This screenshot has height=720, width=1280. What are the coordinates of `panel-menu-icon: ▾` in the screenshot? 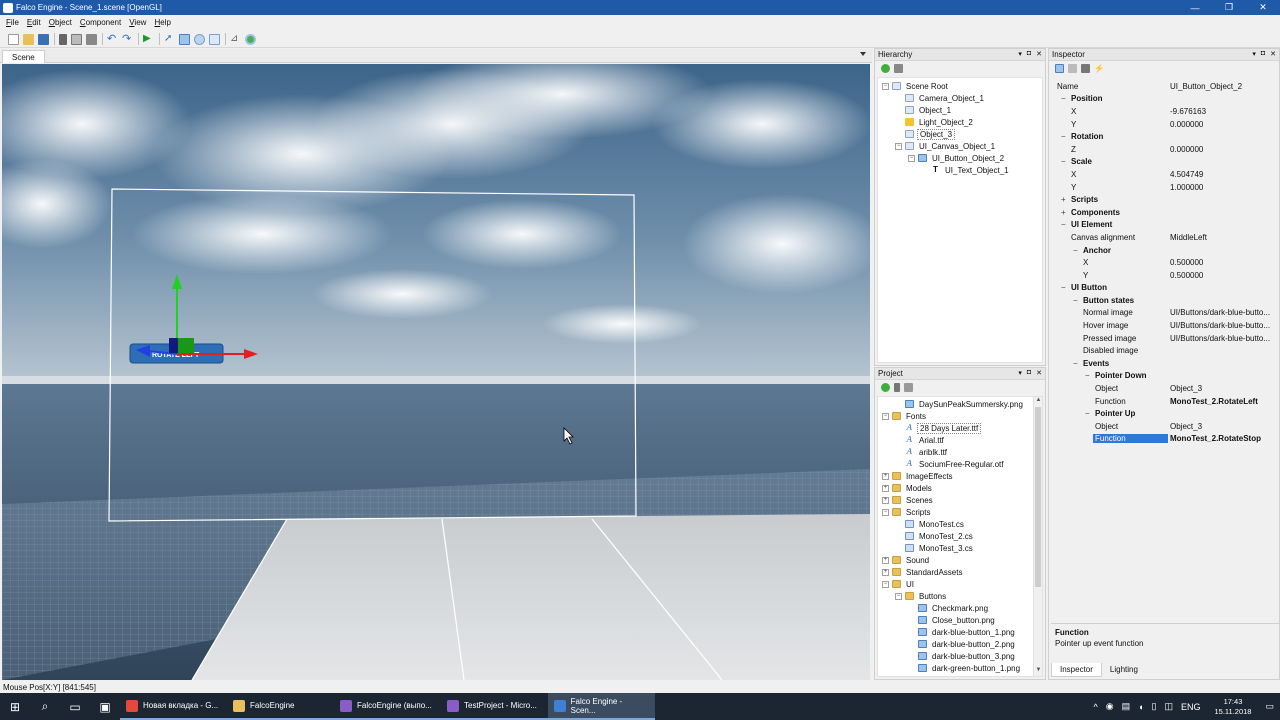 It's located at (1254, 54).